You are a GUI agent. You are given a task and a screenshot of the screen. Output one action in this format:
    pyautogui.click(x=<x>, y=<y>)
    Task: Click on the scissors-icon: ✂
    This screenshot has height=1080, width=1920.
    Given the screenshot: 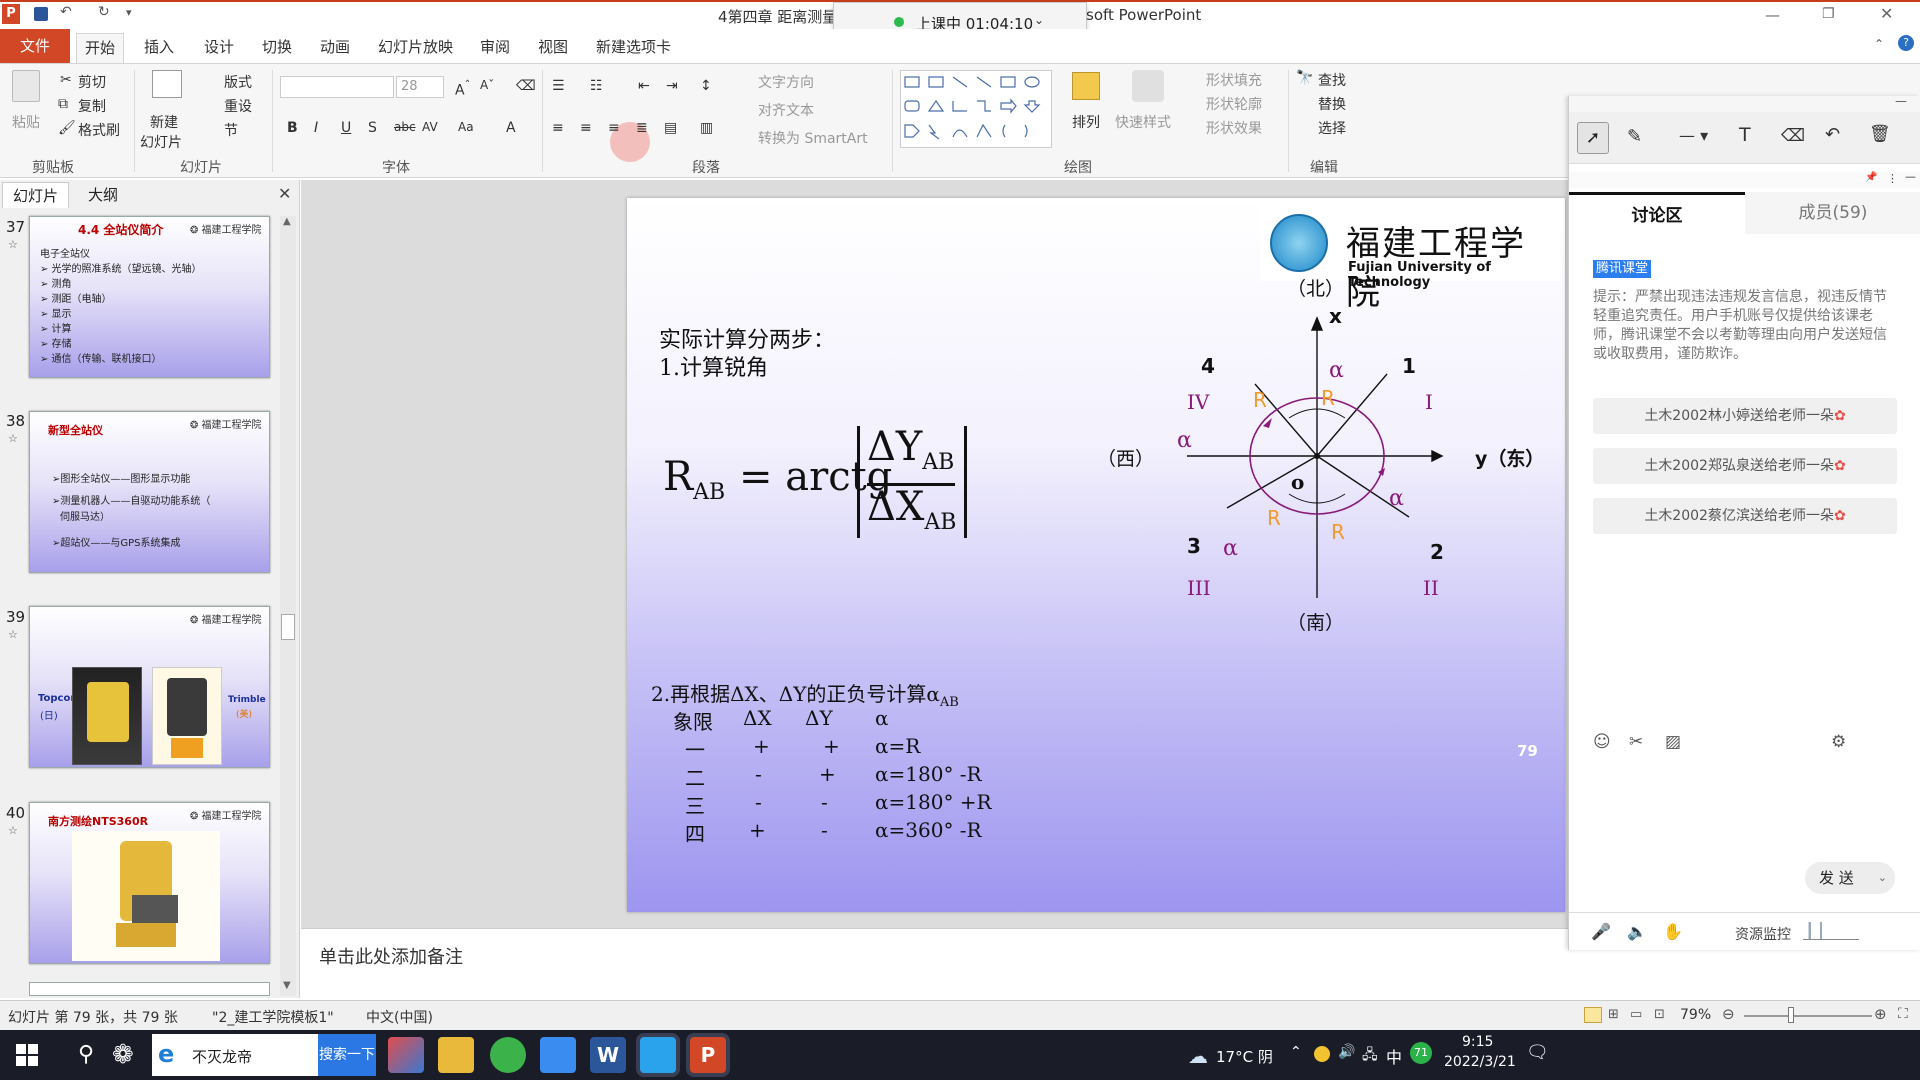 What is the action you would take?
    pyautogui.click(x=1636, y=742)
    